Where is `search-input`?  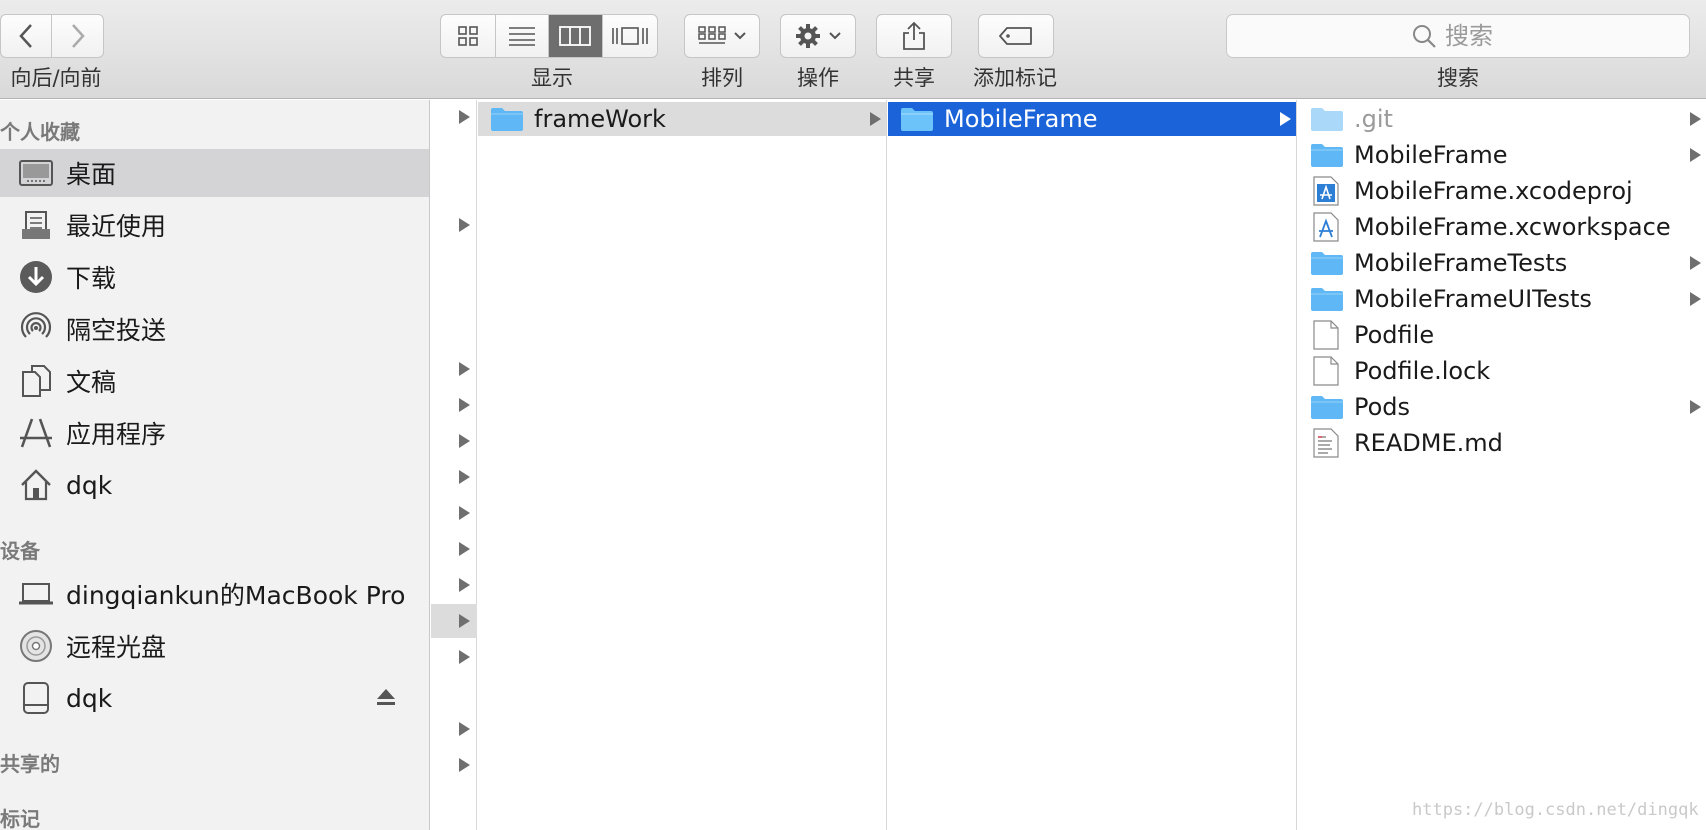
search-input is located at coordinates (1475, 36).